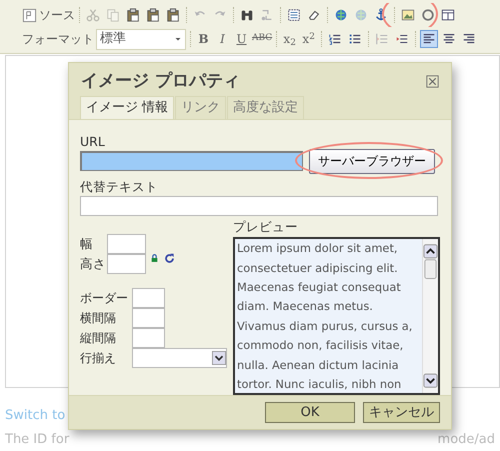 Image resolution: width=500 pixels, height=451 pixels. Describe the element at coordinates (466, 439) in the screenshot. I see `note-text: mode/ad` at that location.